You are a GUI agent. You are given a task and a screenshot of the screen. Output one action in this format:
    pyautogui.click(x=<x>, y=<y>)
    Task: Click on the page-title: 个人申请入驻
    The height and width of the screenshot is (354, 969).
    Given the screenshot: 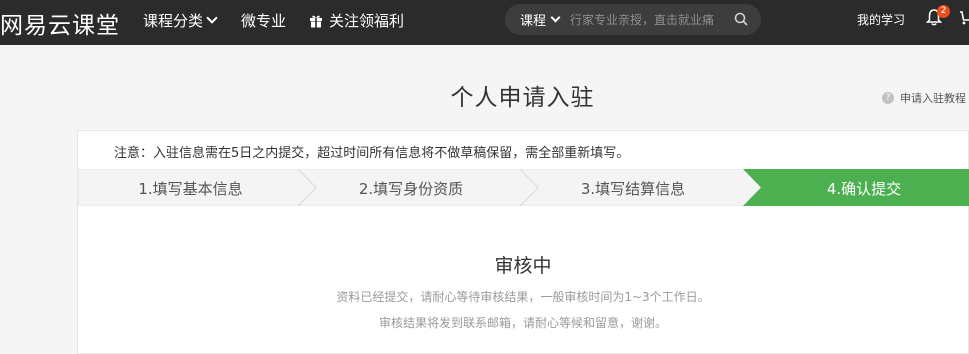 What is the action you would take?
    pyautogui.click(x=522, y=98)
    